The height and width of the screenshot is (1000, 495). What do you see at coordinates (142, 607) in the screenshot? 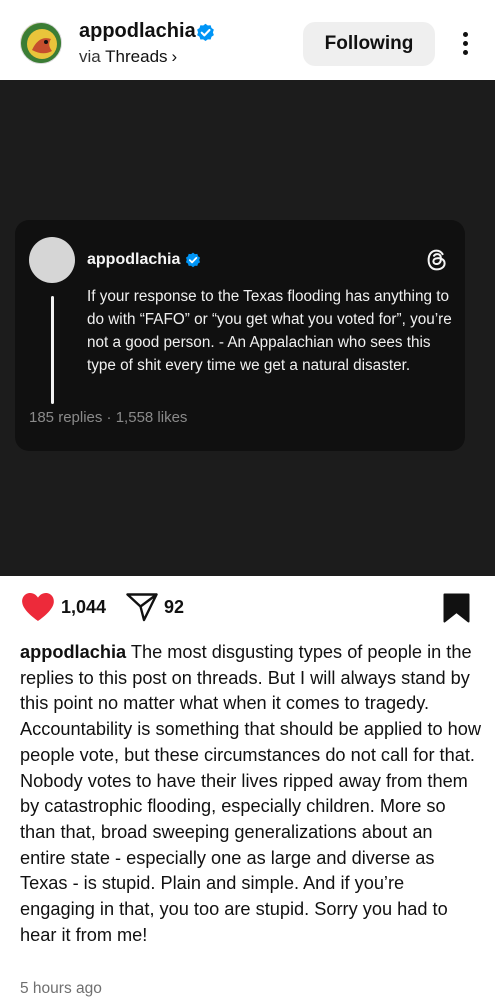
I see `send-icon` at bounding box center [142, 607].